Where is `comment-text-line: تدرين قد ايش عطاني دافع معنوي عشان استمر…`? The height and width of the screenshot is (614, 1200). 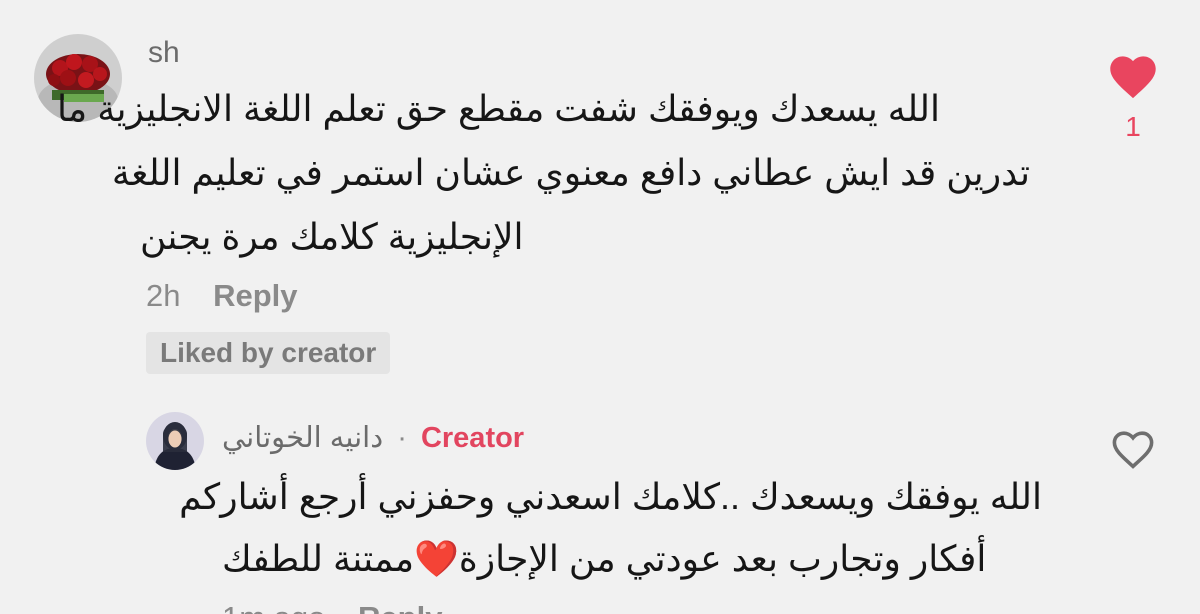 comment-text-line: تدرين قد ايش عطاني دافع معنوي عشان استمر… is located at coordinates (570, 172).